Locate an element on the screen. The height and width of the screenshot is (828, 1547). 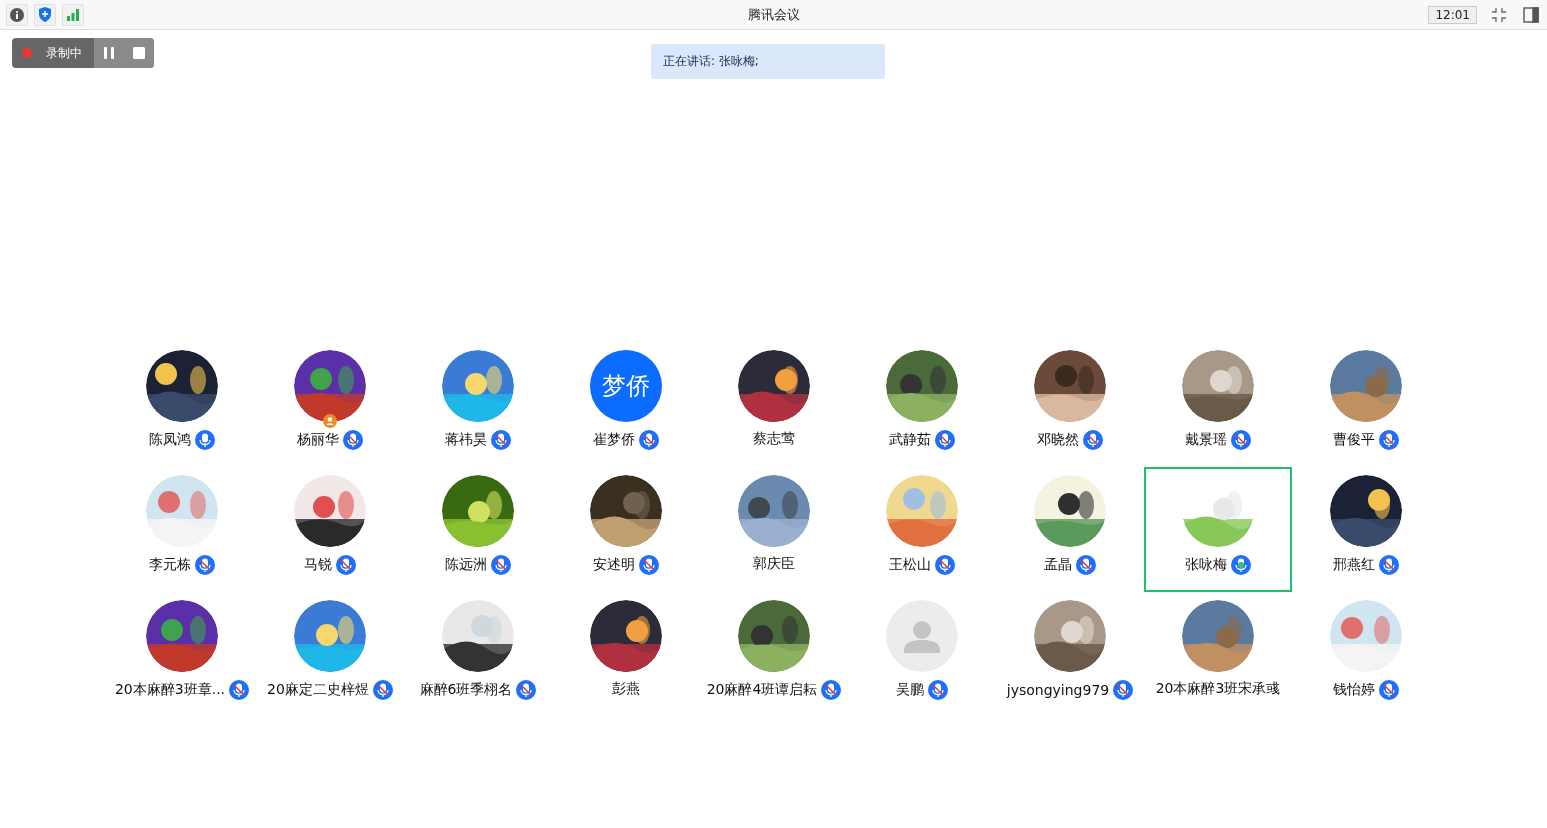
participant-tile: 麻醉6班季栩名 is located at coordinates (478, 654).